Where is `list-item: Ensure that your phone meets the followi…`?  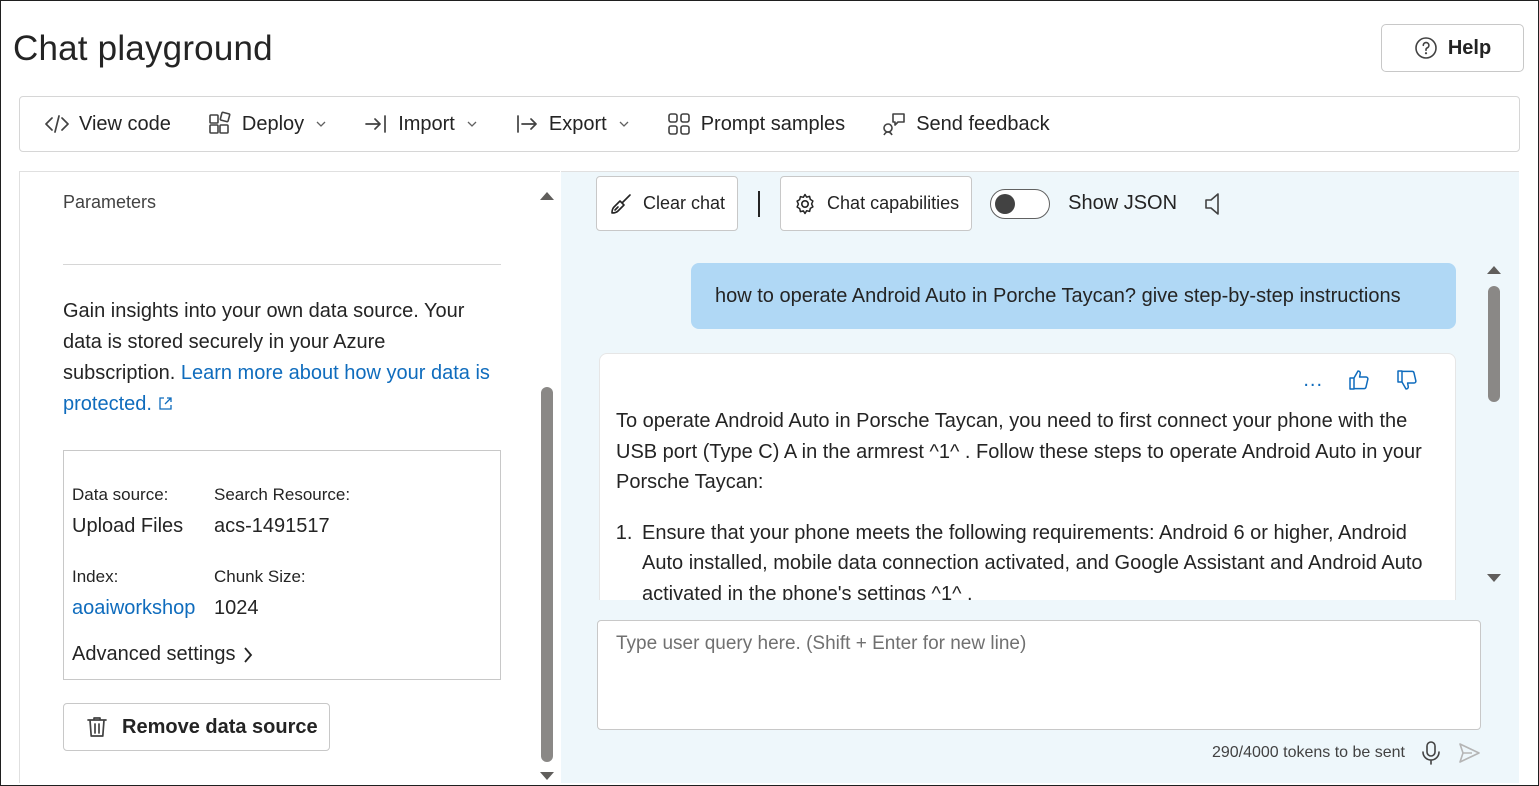 list-item: Ensure that your phone meets the followi… is located at coordinates (1042, 559).